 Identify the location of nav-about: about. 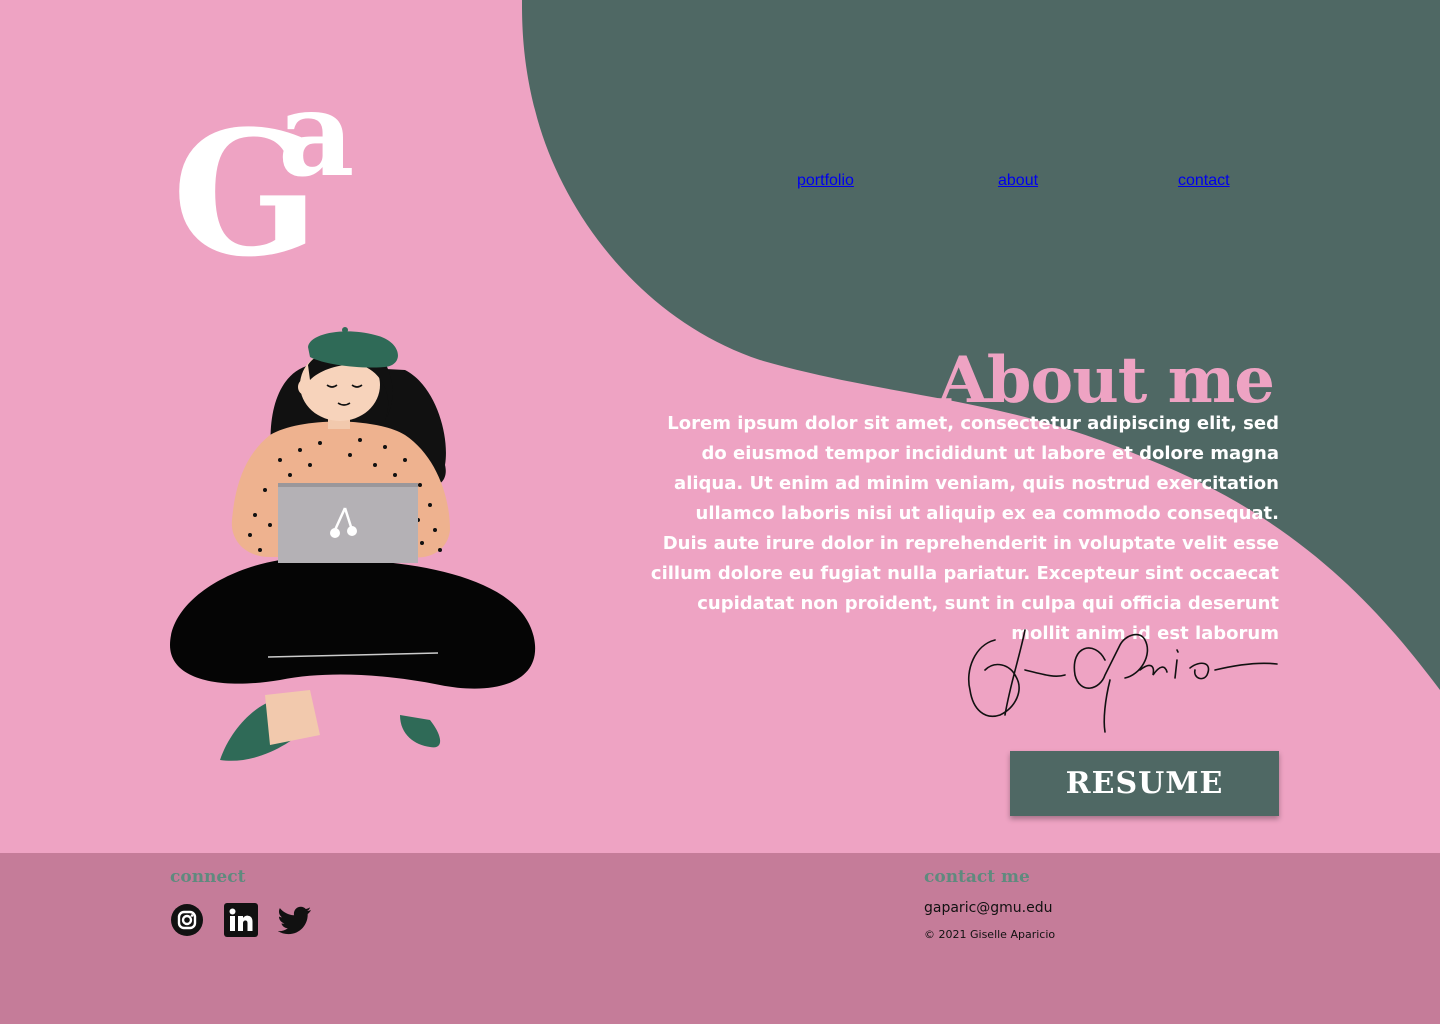
(1018, 189).